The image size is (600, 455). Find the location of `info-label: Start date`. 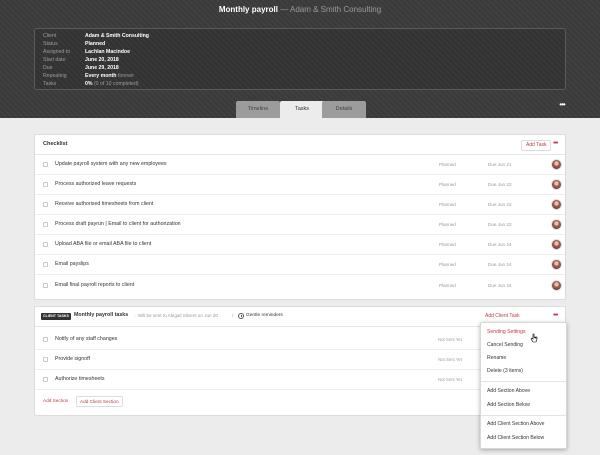

info-label: Start date is located at coordinates (54, 60).